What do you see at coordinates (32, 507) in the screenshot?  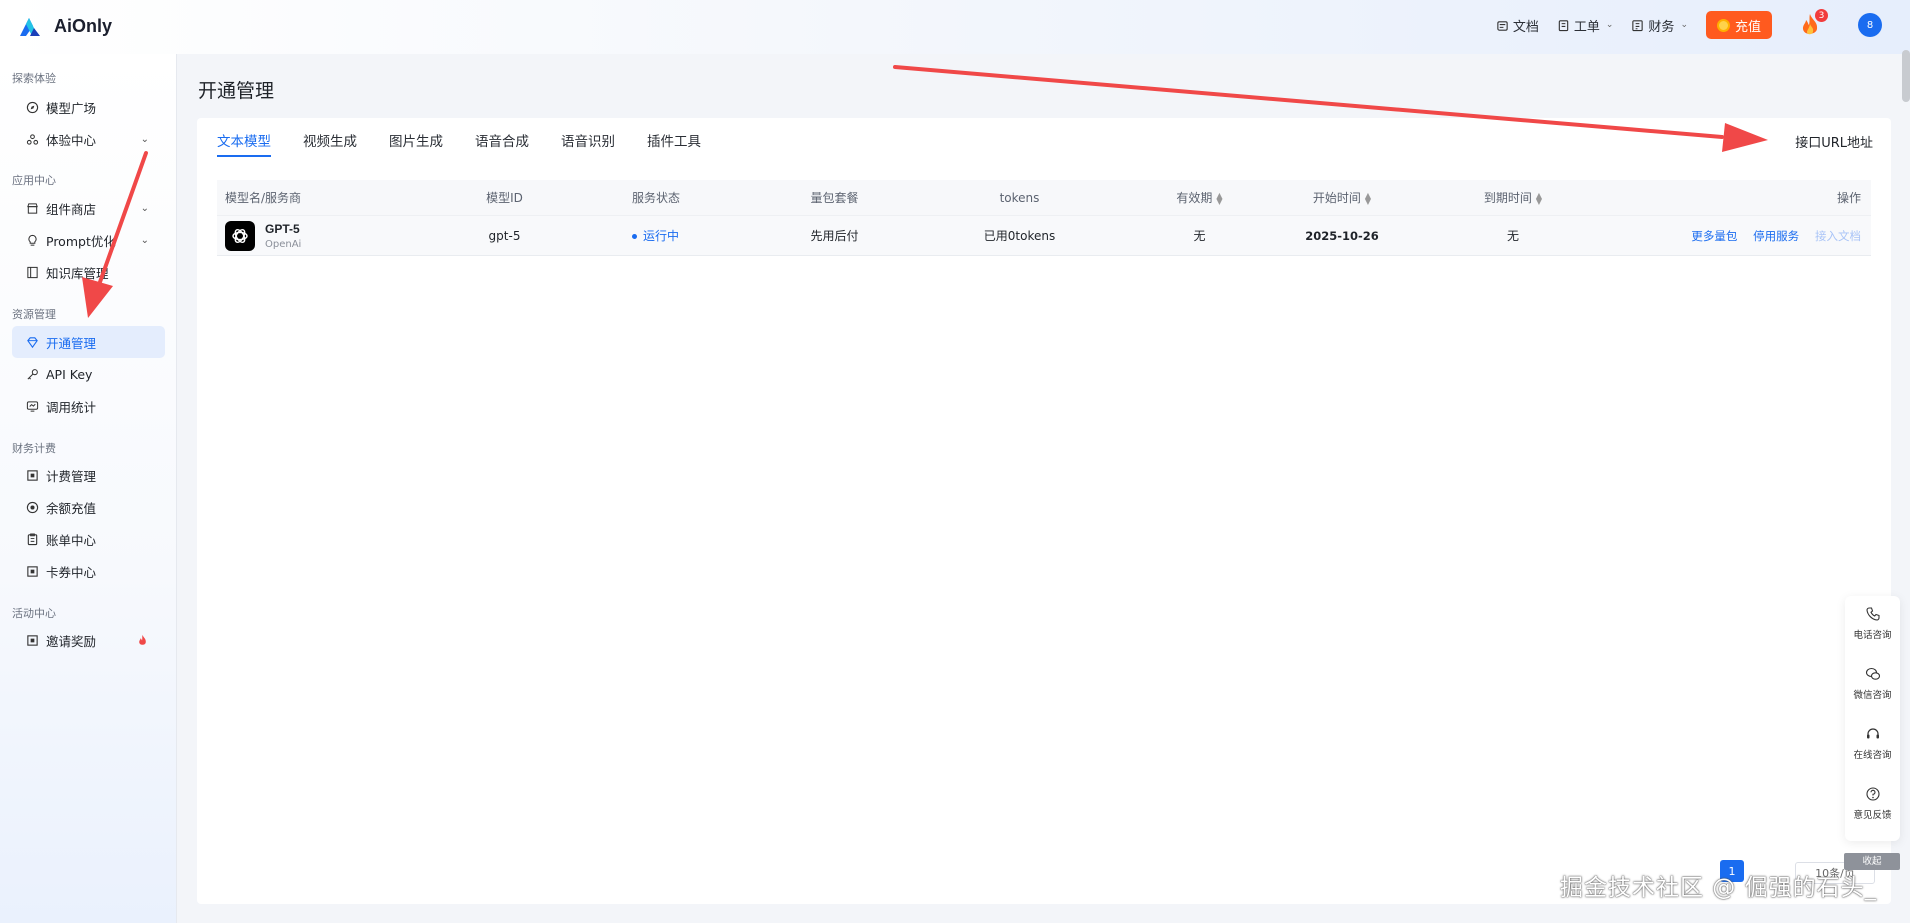 I see `balance-icon` at bounding box center [32, 507].